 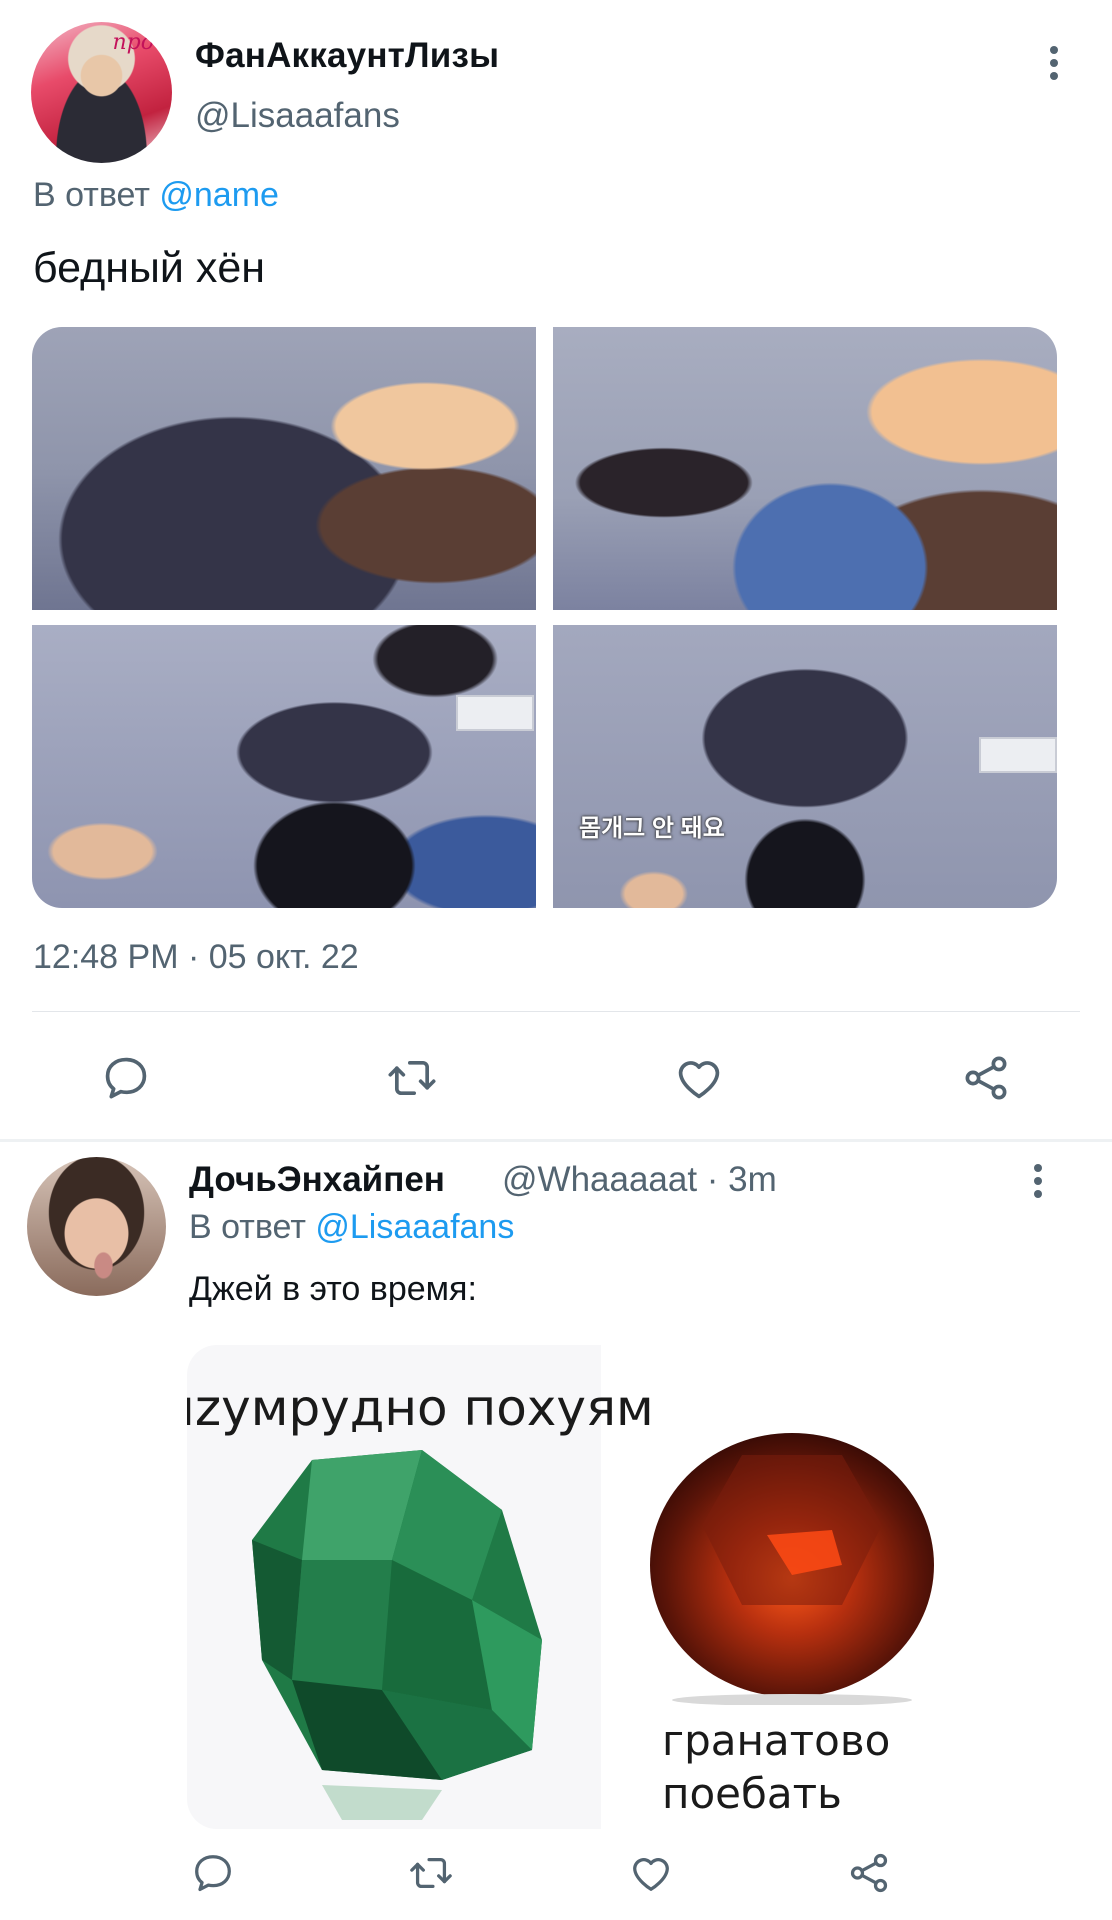 I want to click on reply-mention-link: @name, so click(x=219, y=195).